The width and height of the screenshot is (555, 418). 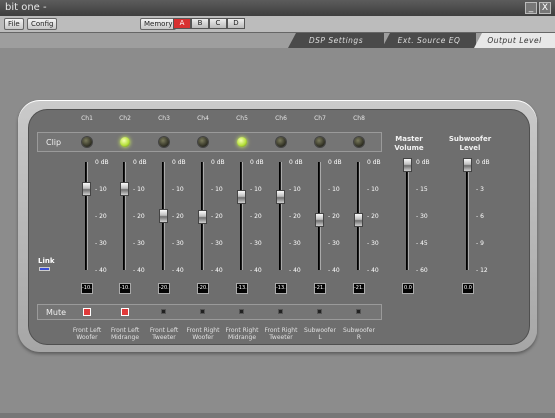 What do you see at coordinates (203, 334) in the screenshot?
I see `ch4-output-name: Front Right Woofer` at bounding box center [203, 334].